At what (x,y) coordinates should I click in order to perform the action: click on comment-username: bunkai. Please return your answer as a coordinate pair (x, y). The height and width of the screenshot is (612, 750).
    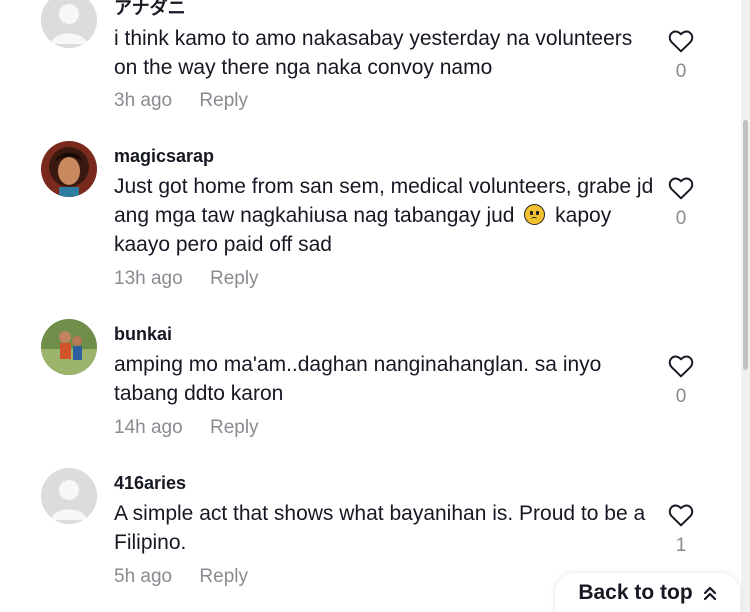
    Looking at the image, I should click on (143, 334).